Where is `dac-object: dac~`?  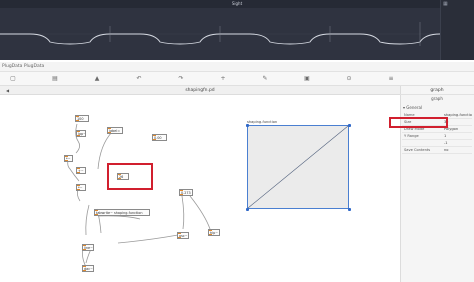 dac-object: dac~ is located at coordinates (88, 268).